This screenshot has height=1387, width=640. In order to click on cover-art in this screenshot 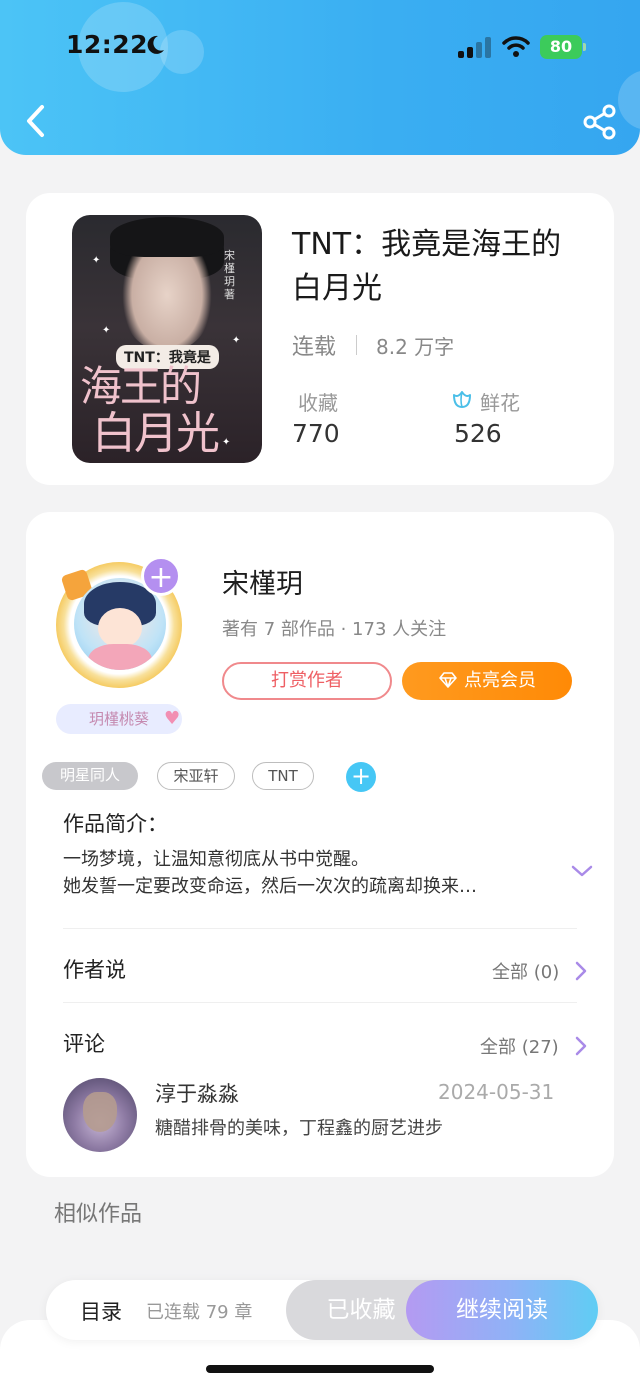, I will do `click(167, 237)`.